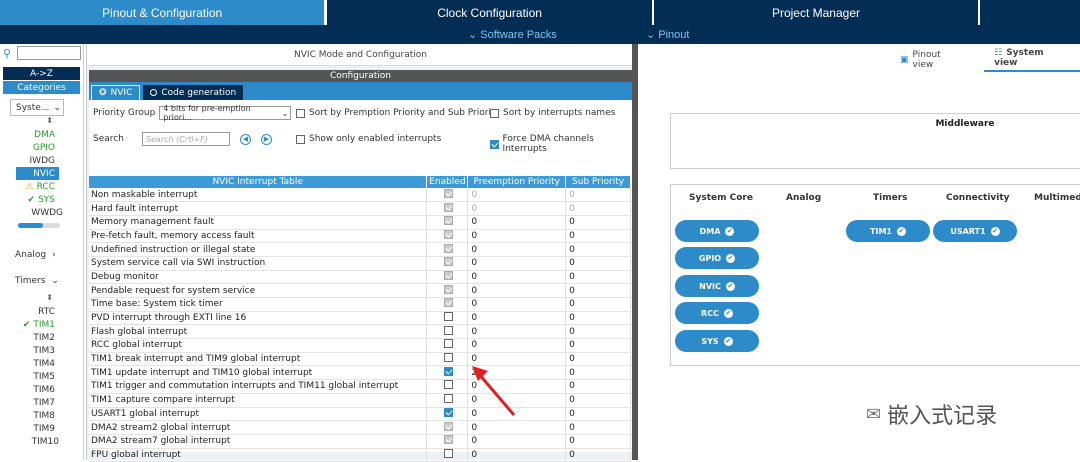 Image resolution: width=1080 pixels, height=462 pixels. Describe the element at coordinates (41, 415) in the screenshot. I see `category-item-tim8: TIM8` at that location.